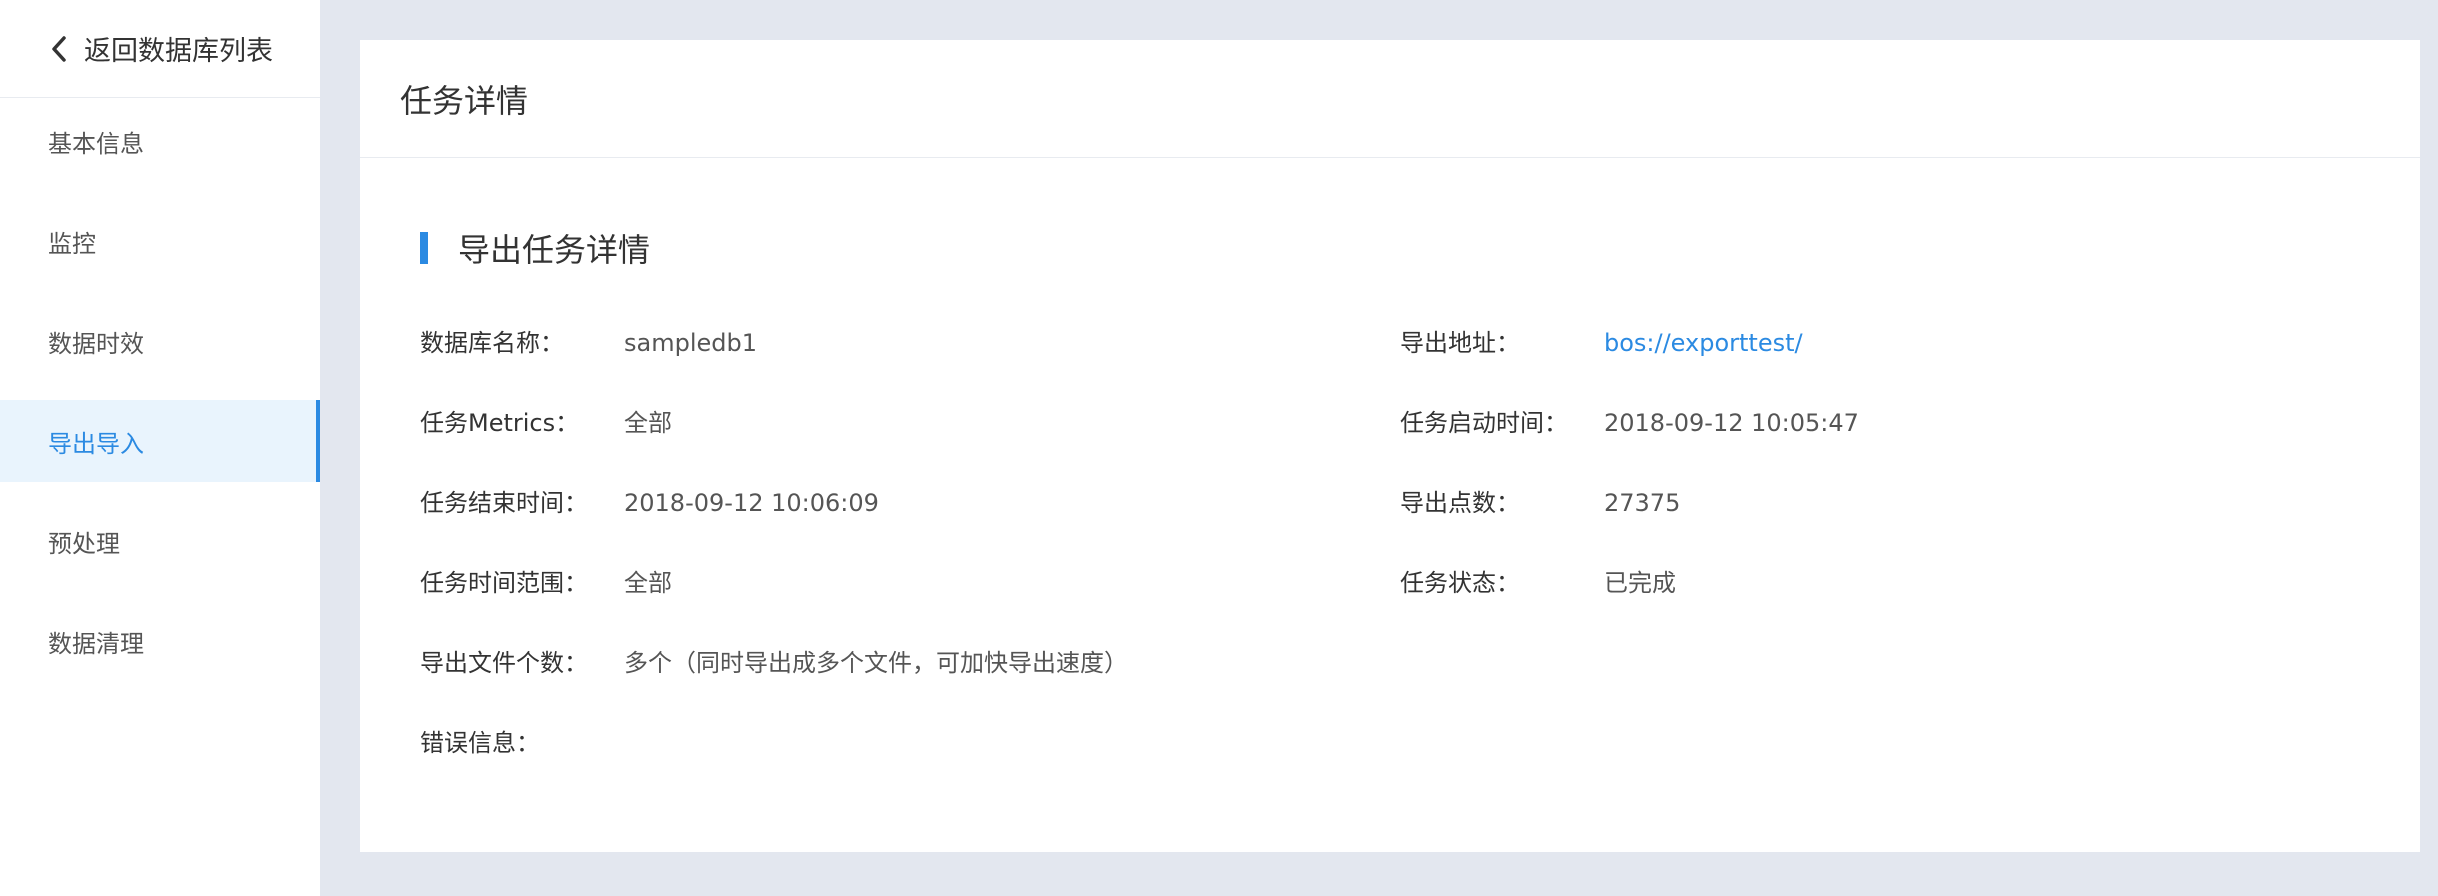 This screenshot has height=896, width=2438. What do you see at coordinates (1410, 685) in the screenshot?
I see `detail-row: 导出文件个数： 多个（同时导出成多个文件，可加快导出速度）` at bounding box center [1410, 685].